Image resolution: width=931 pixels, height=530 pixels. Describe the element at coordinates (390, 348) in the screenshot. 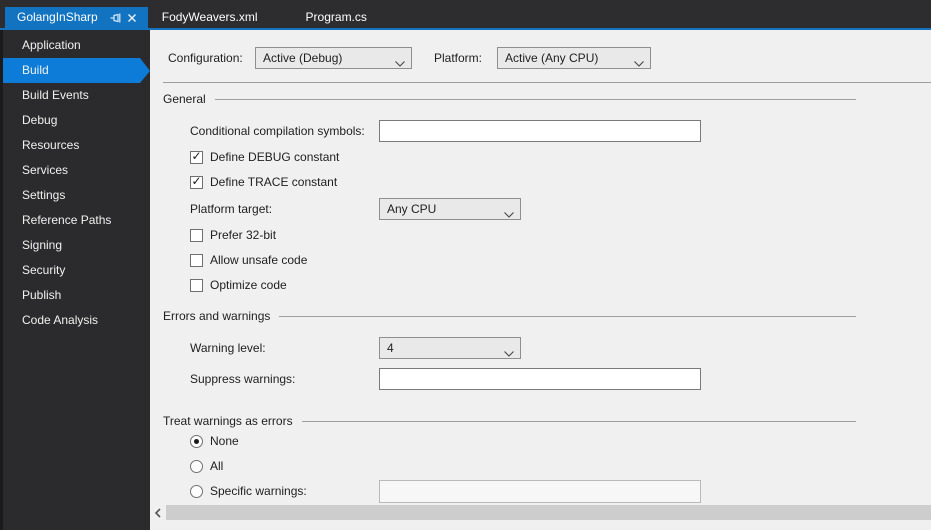

I see `warning-level-value: 4` at that location.